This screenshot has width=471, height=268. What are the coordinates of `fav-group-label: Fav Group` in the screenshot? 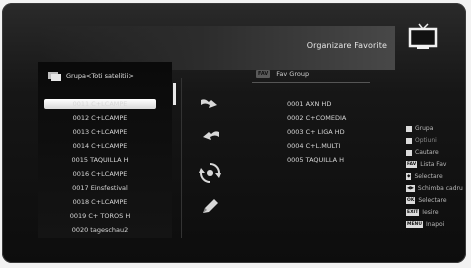 It's located at (293, 74).